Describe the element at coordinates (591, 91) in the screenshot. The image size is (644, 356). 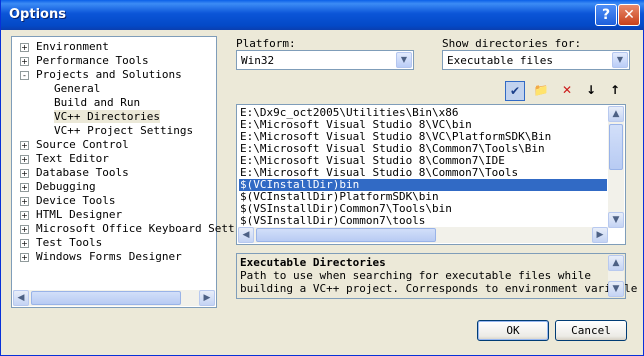
I see `move-down-icon: ↓` at that location.